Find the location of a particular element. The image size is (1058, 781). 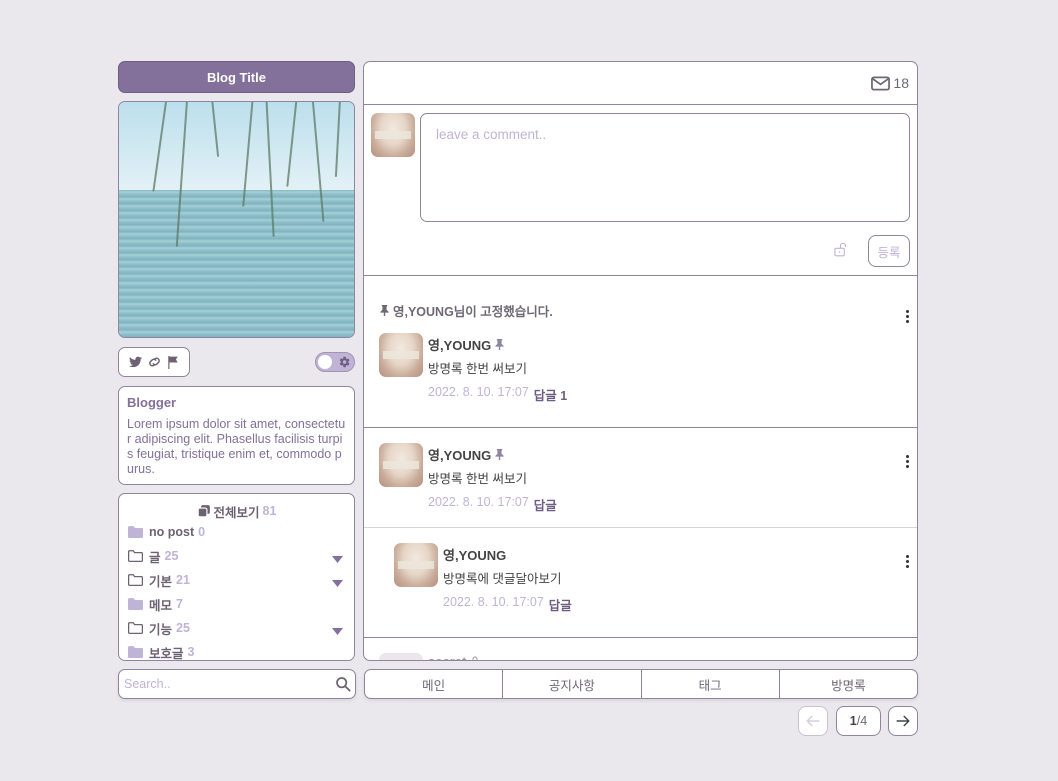

comment-compose: 등록 is located at coordinates (640, 190).